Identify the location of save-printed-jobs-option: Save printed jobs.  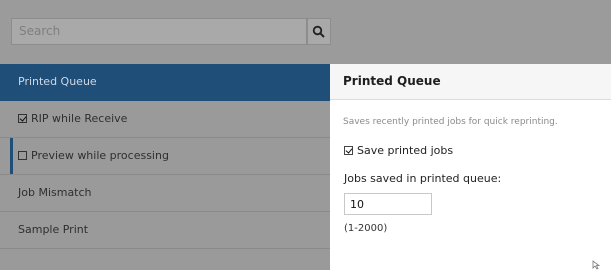
(398, 150).